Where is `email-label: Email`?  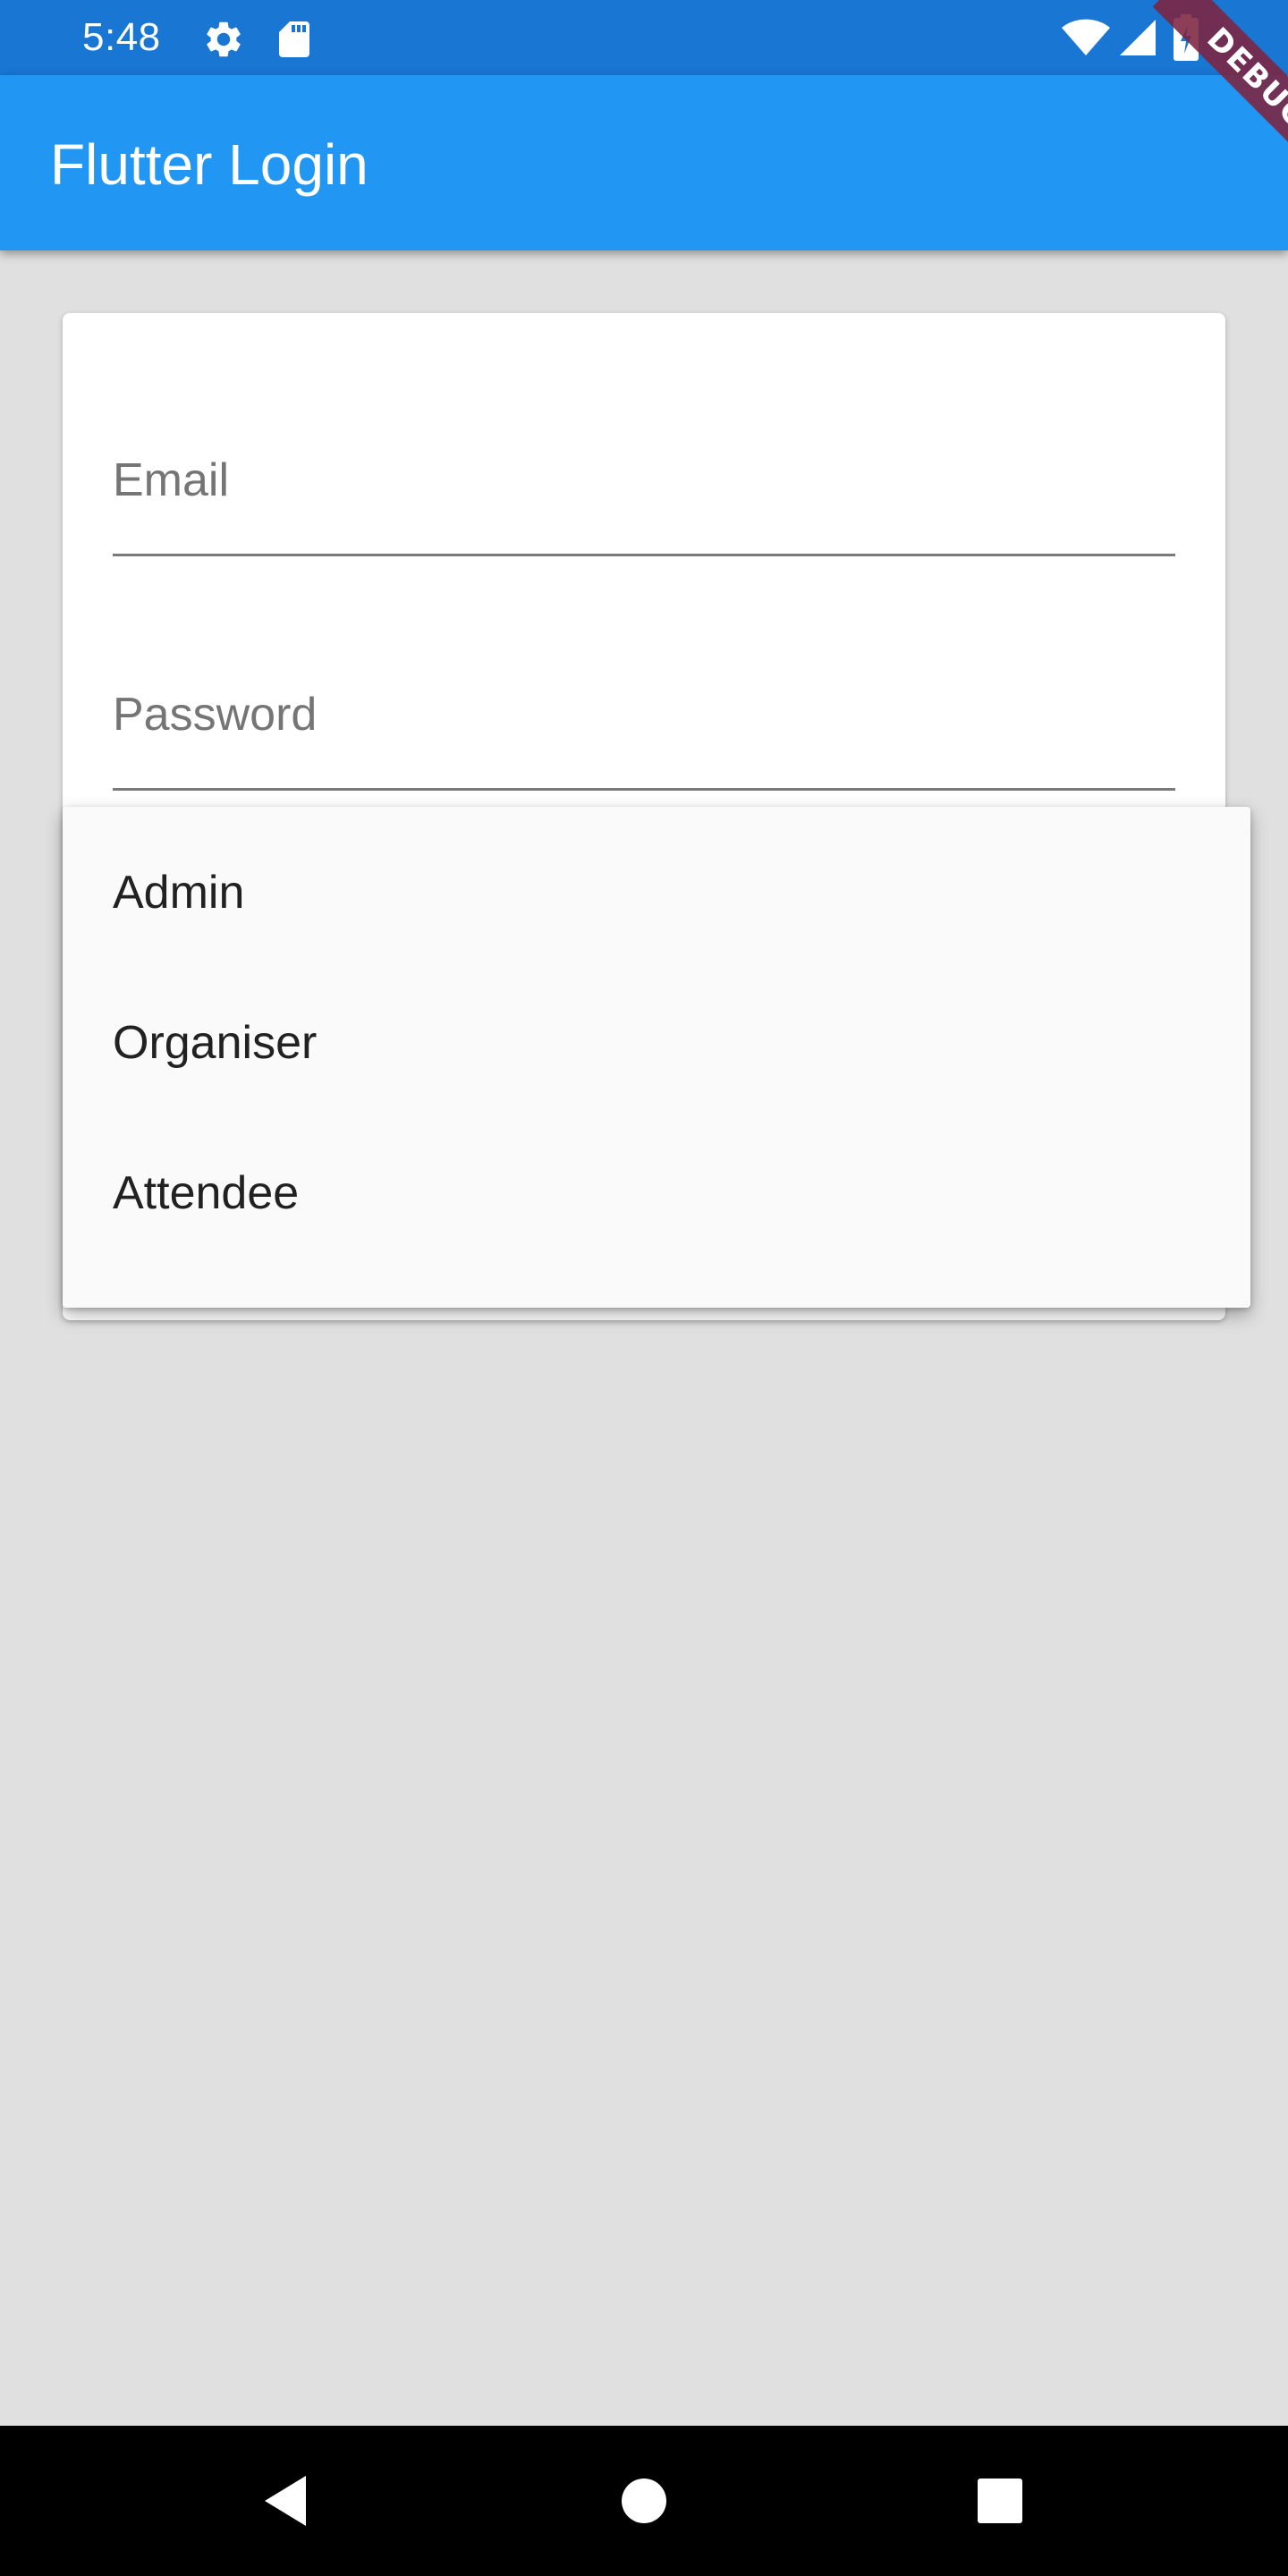
email-label: Email is located at coordinates (171, 480).